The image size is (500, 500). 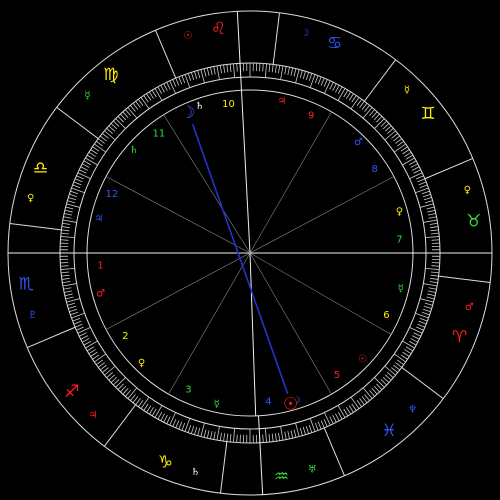 What do you see at coordinates (389, 431) in the screenshot?
I see `sign-glyph-pisces: ♓` at bounding box center [389, 431].